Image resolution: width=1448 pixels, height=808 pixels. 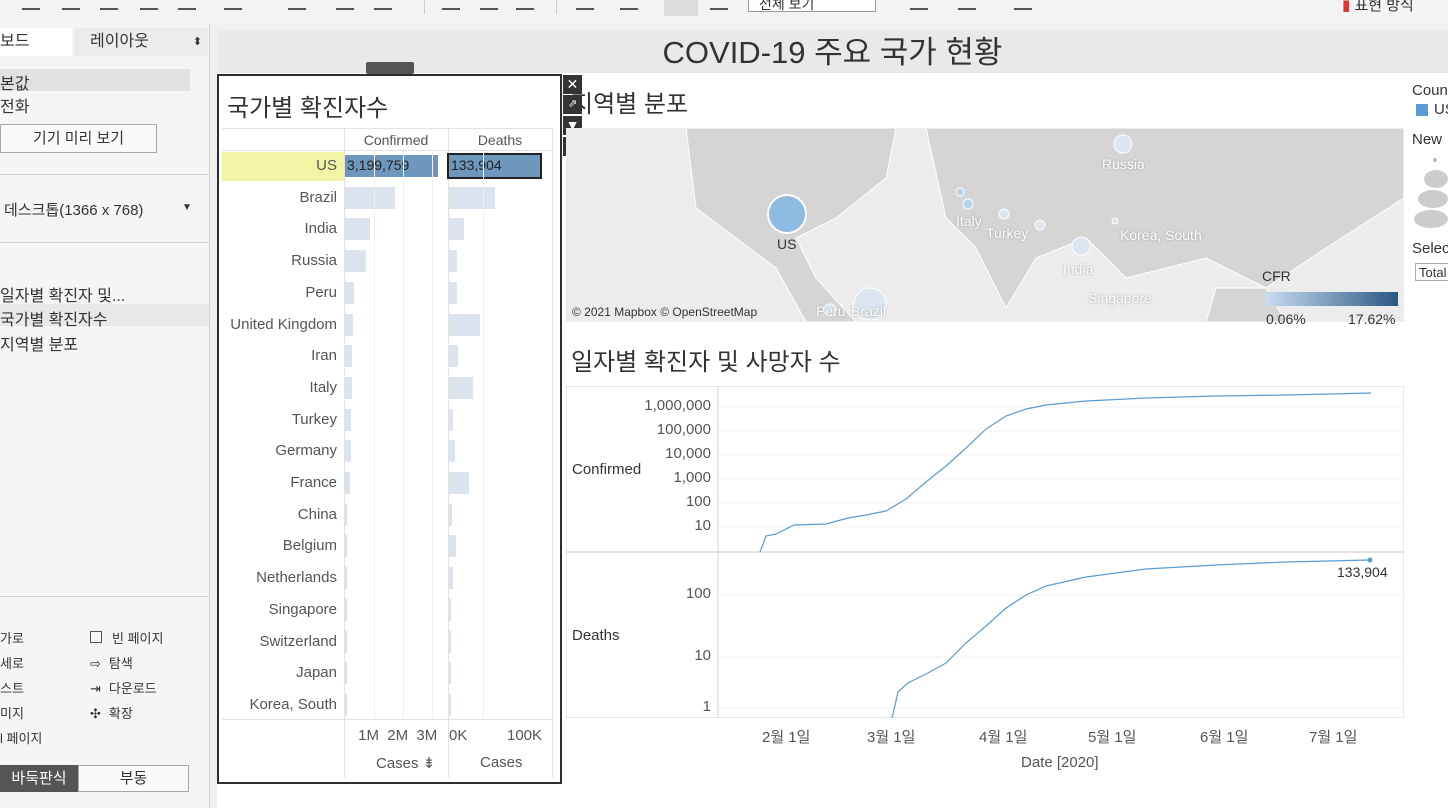 I want to click on country-label: Belgium, so click(x=278, y=545).